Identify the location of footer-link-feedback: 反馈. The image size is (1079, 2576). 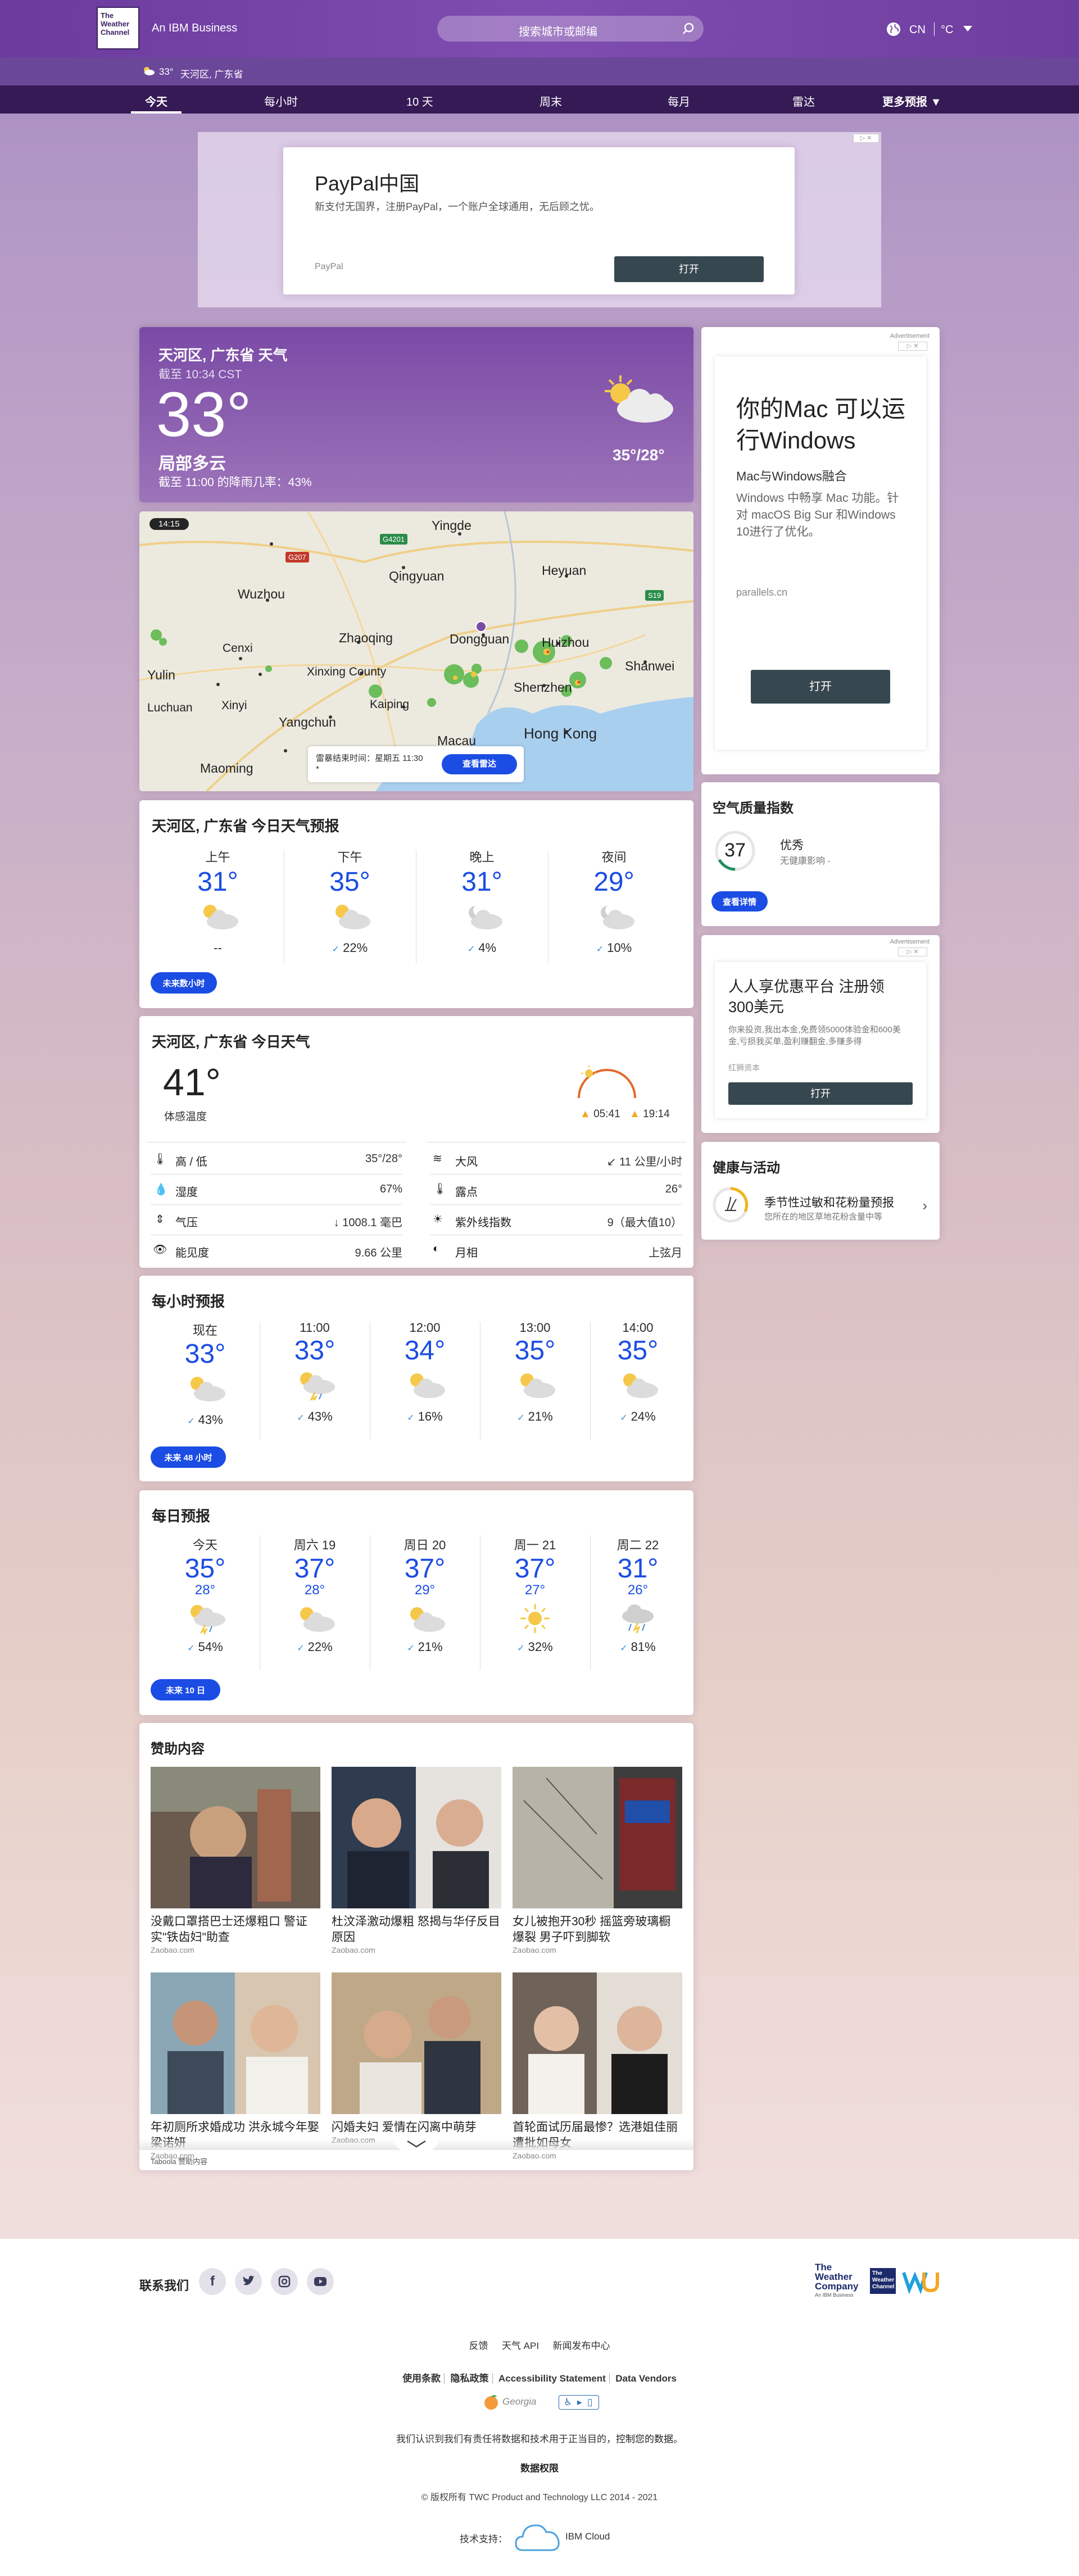
(478, 2346).